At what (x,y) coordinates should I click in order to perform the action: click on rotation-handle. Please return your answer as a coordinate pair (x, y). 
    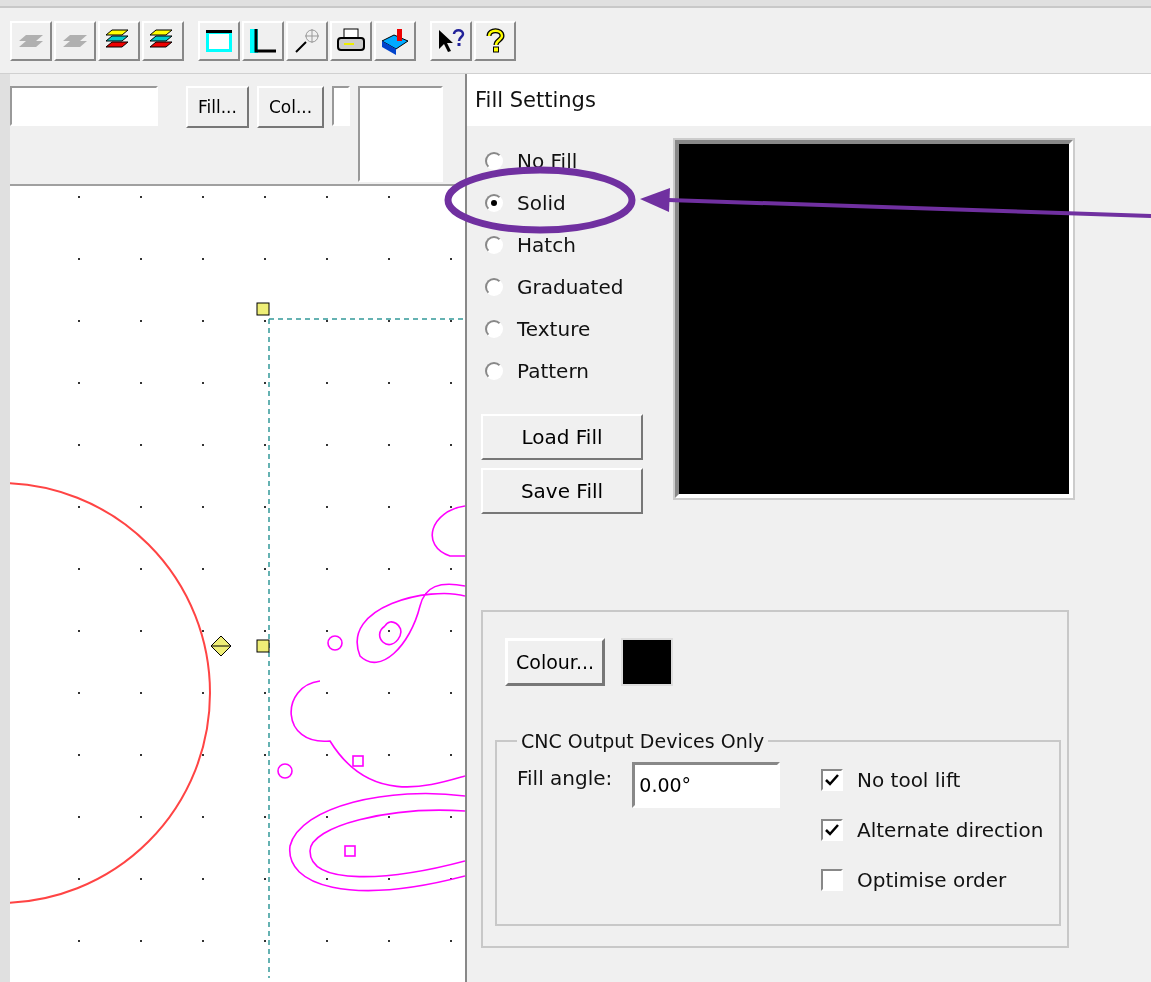
    Looking at the image, I should click on (221, 646).